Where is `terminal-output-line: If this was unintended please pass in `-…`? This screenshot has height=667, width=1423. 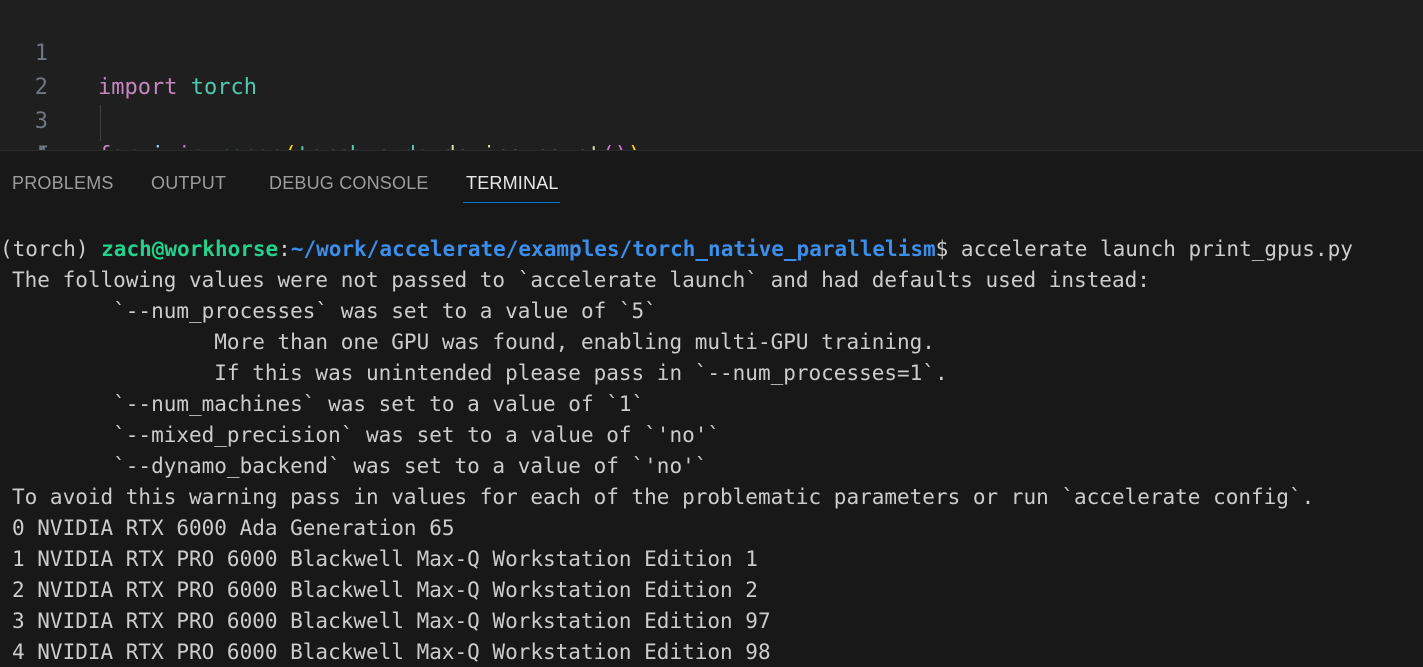
terminal-output-line: If this was unintended please pass in `-… is located at coordinates (480, 373).